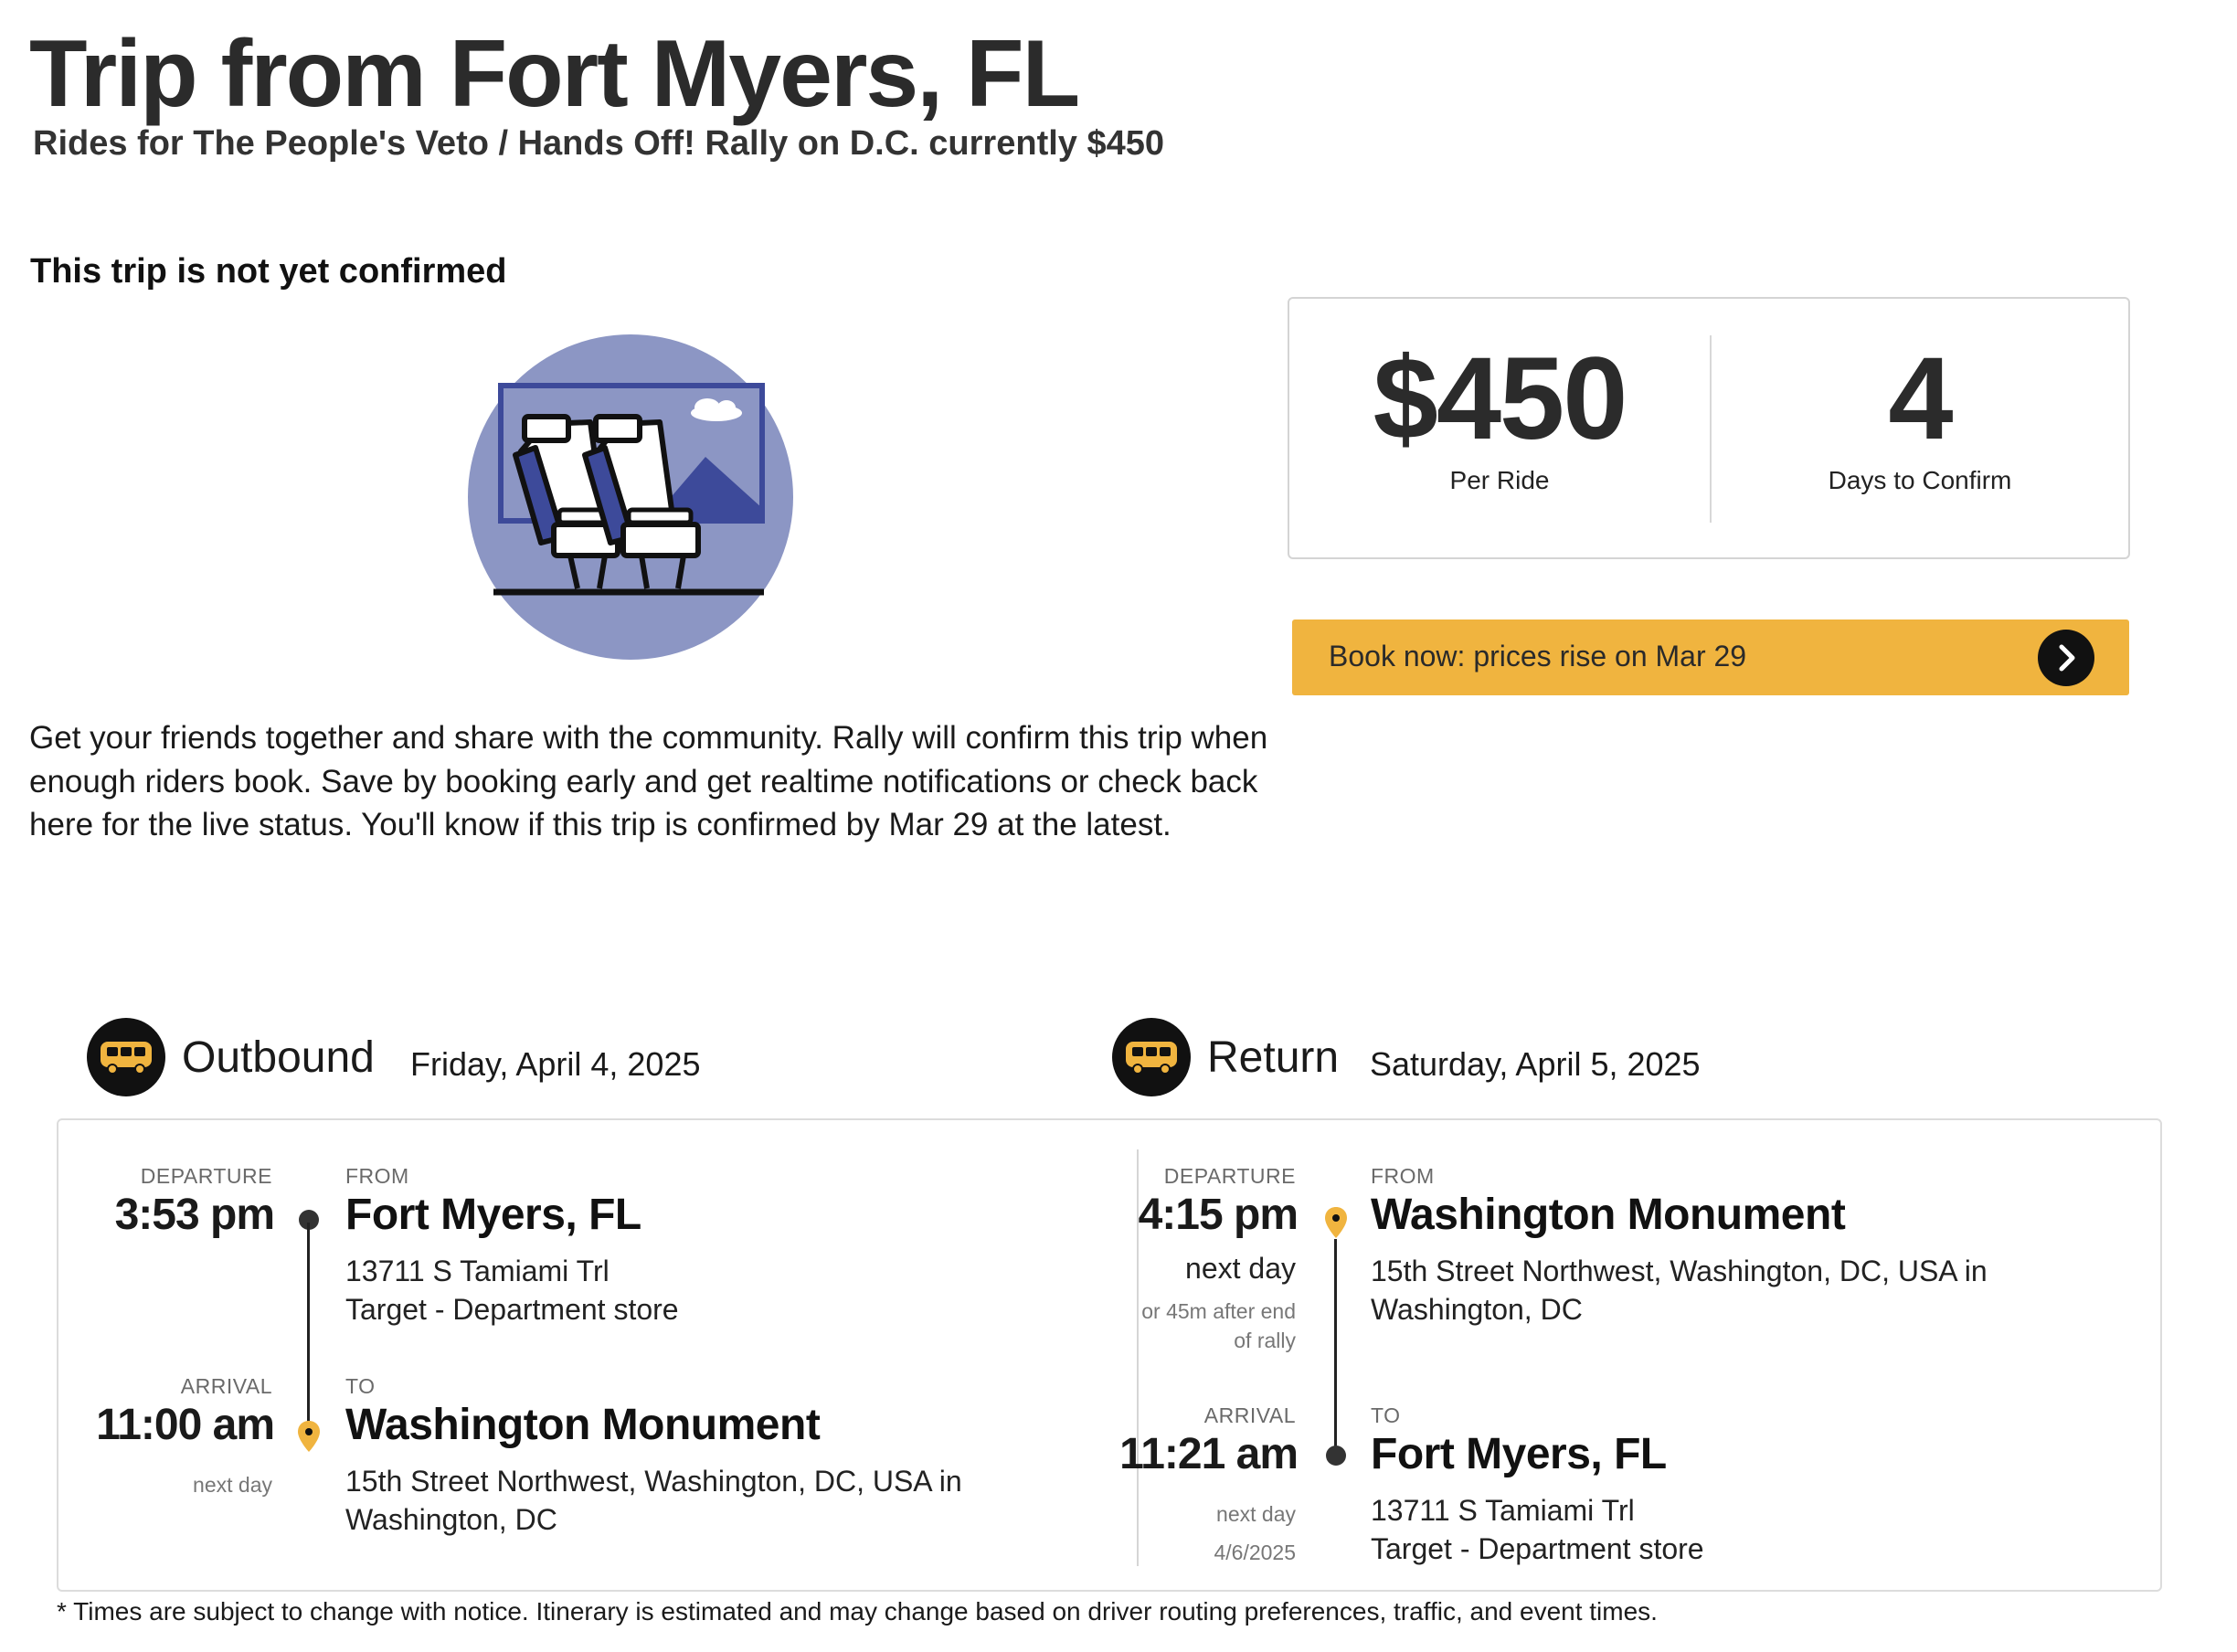 The height and width of the screenshot is (1652, 2237). I want to click on return-arrival-time: 11:21 am, so click(1209, 1454).